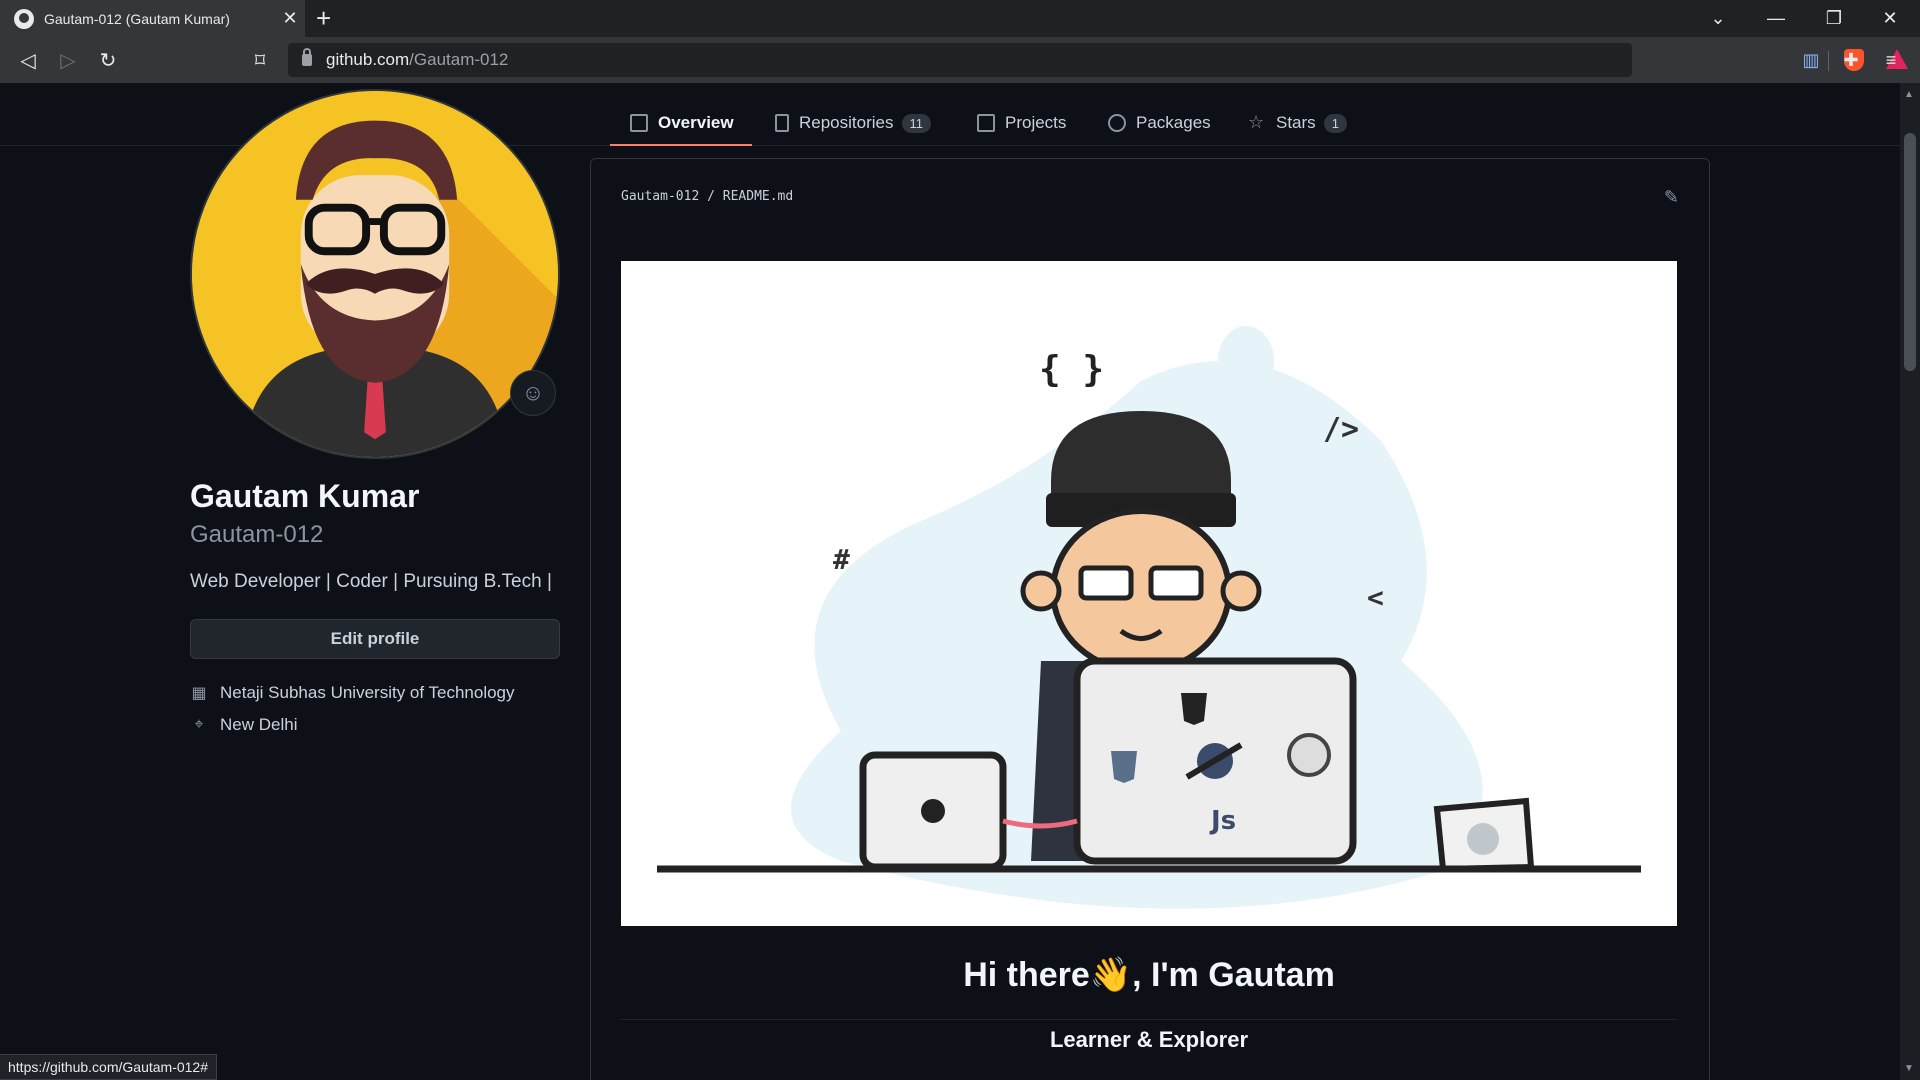 Image resolution: width=1920 pixels, height=1080 pixels. What do you see at coordinates (1671, 197) in the screenshot?
I see `edit-readme-pencil-icon: ✎` at bounding box center [1671, 197].